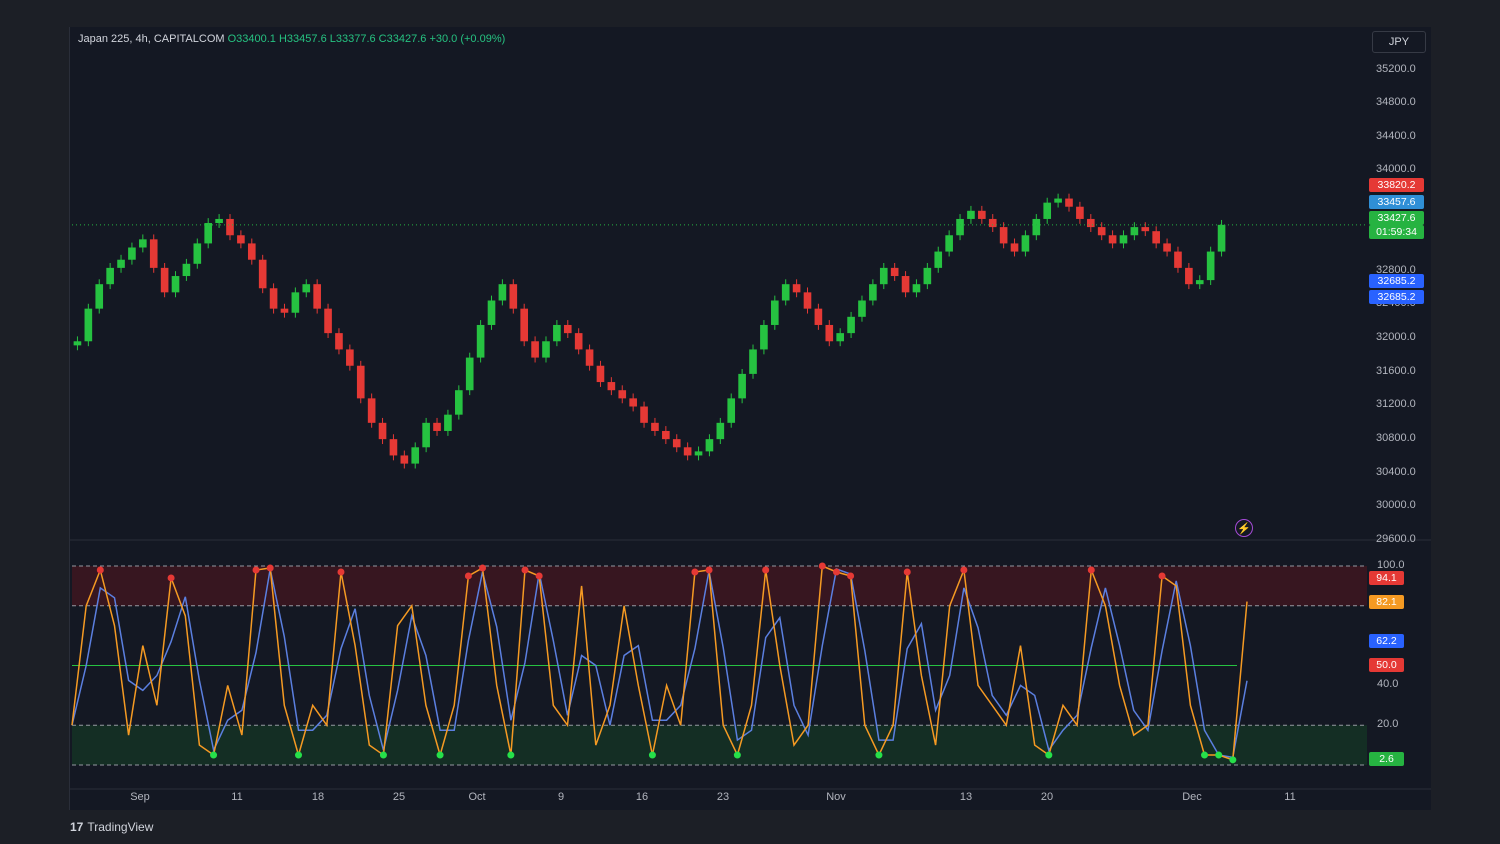 This screenshot has width=1500, height=844. I want to click on price-axis-label: 31600.0, so click(1396, 371).